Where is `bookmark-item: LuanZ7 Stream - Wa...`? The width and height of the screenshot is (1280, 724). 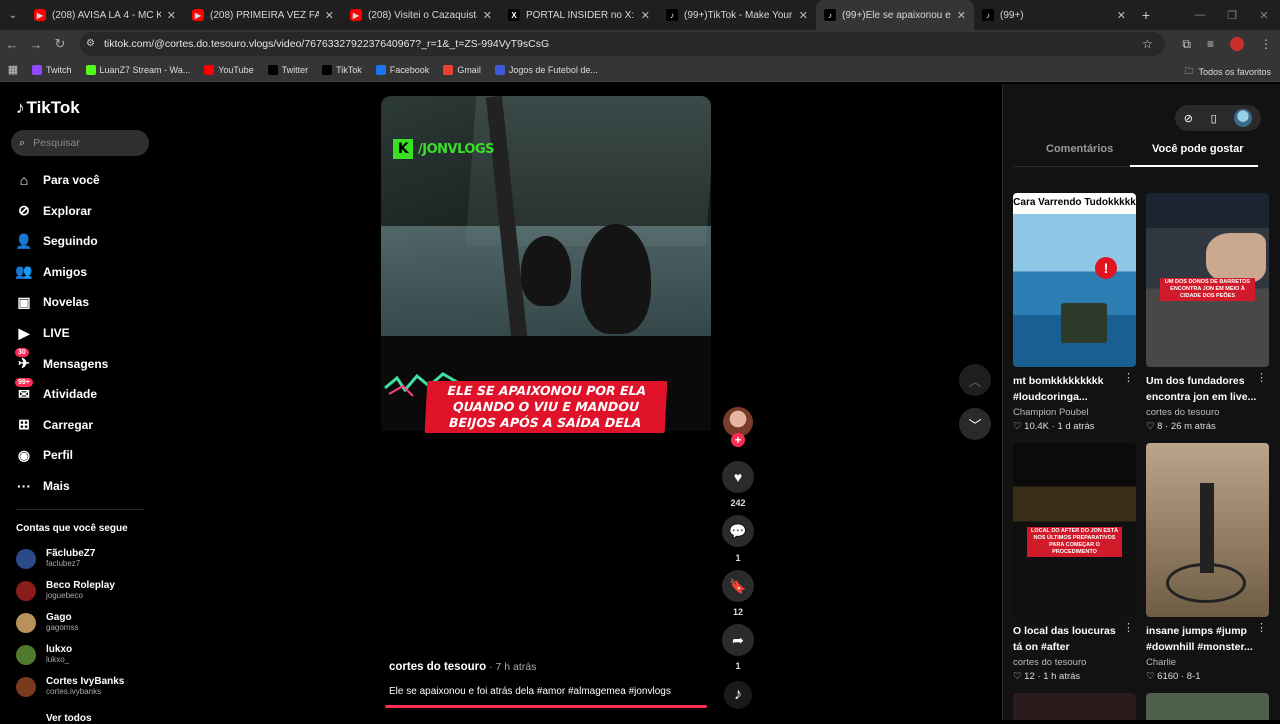
bookmark-item: LuanZ7 Stream - Wa... is located at coordinates (137, 69).